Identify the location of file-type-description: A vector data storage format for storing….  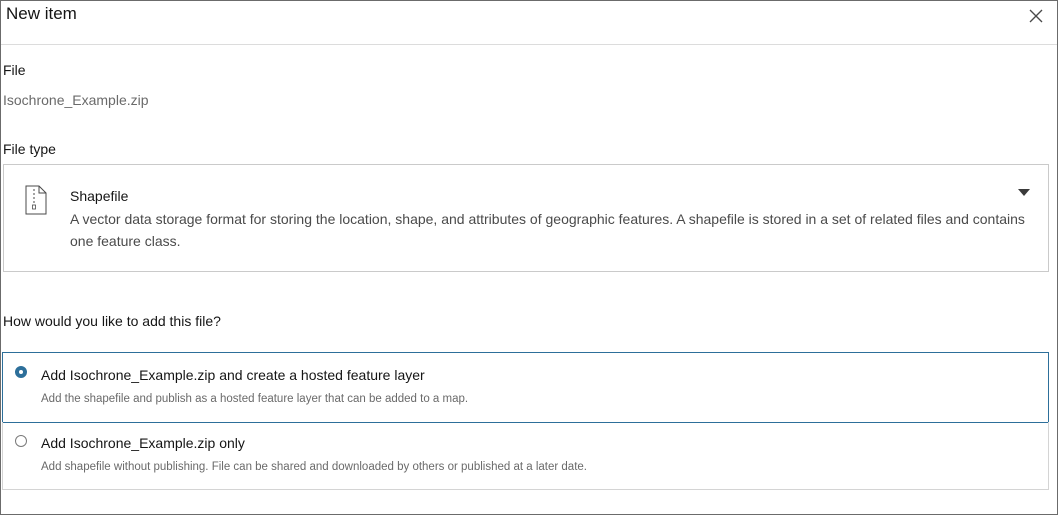
(547, 230).